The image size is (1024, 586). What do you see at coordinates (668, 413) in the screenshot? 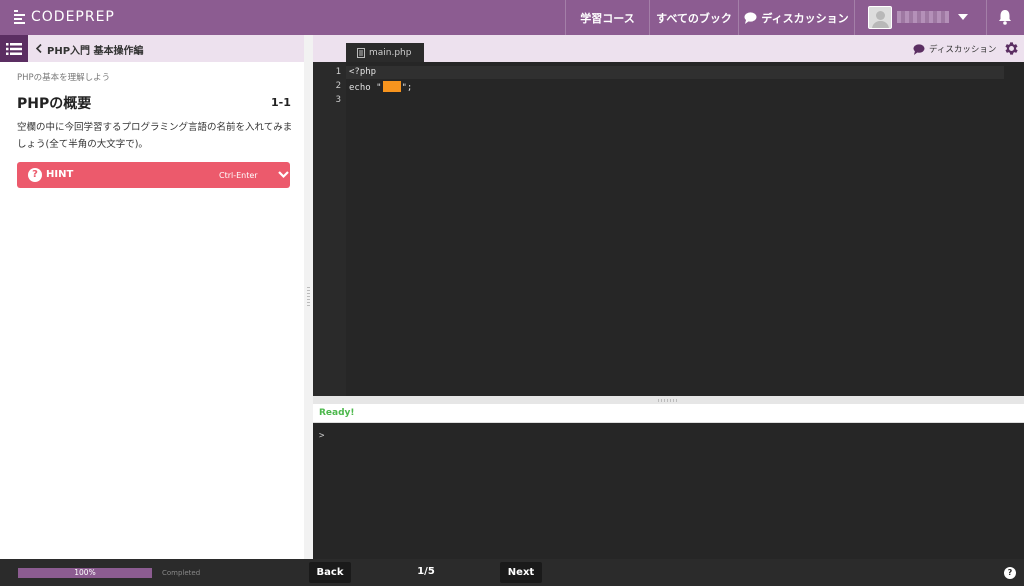
I see `run-status-bar: Ready!` at bounding box center [668, 413].